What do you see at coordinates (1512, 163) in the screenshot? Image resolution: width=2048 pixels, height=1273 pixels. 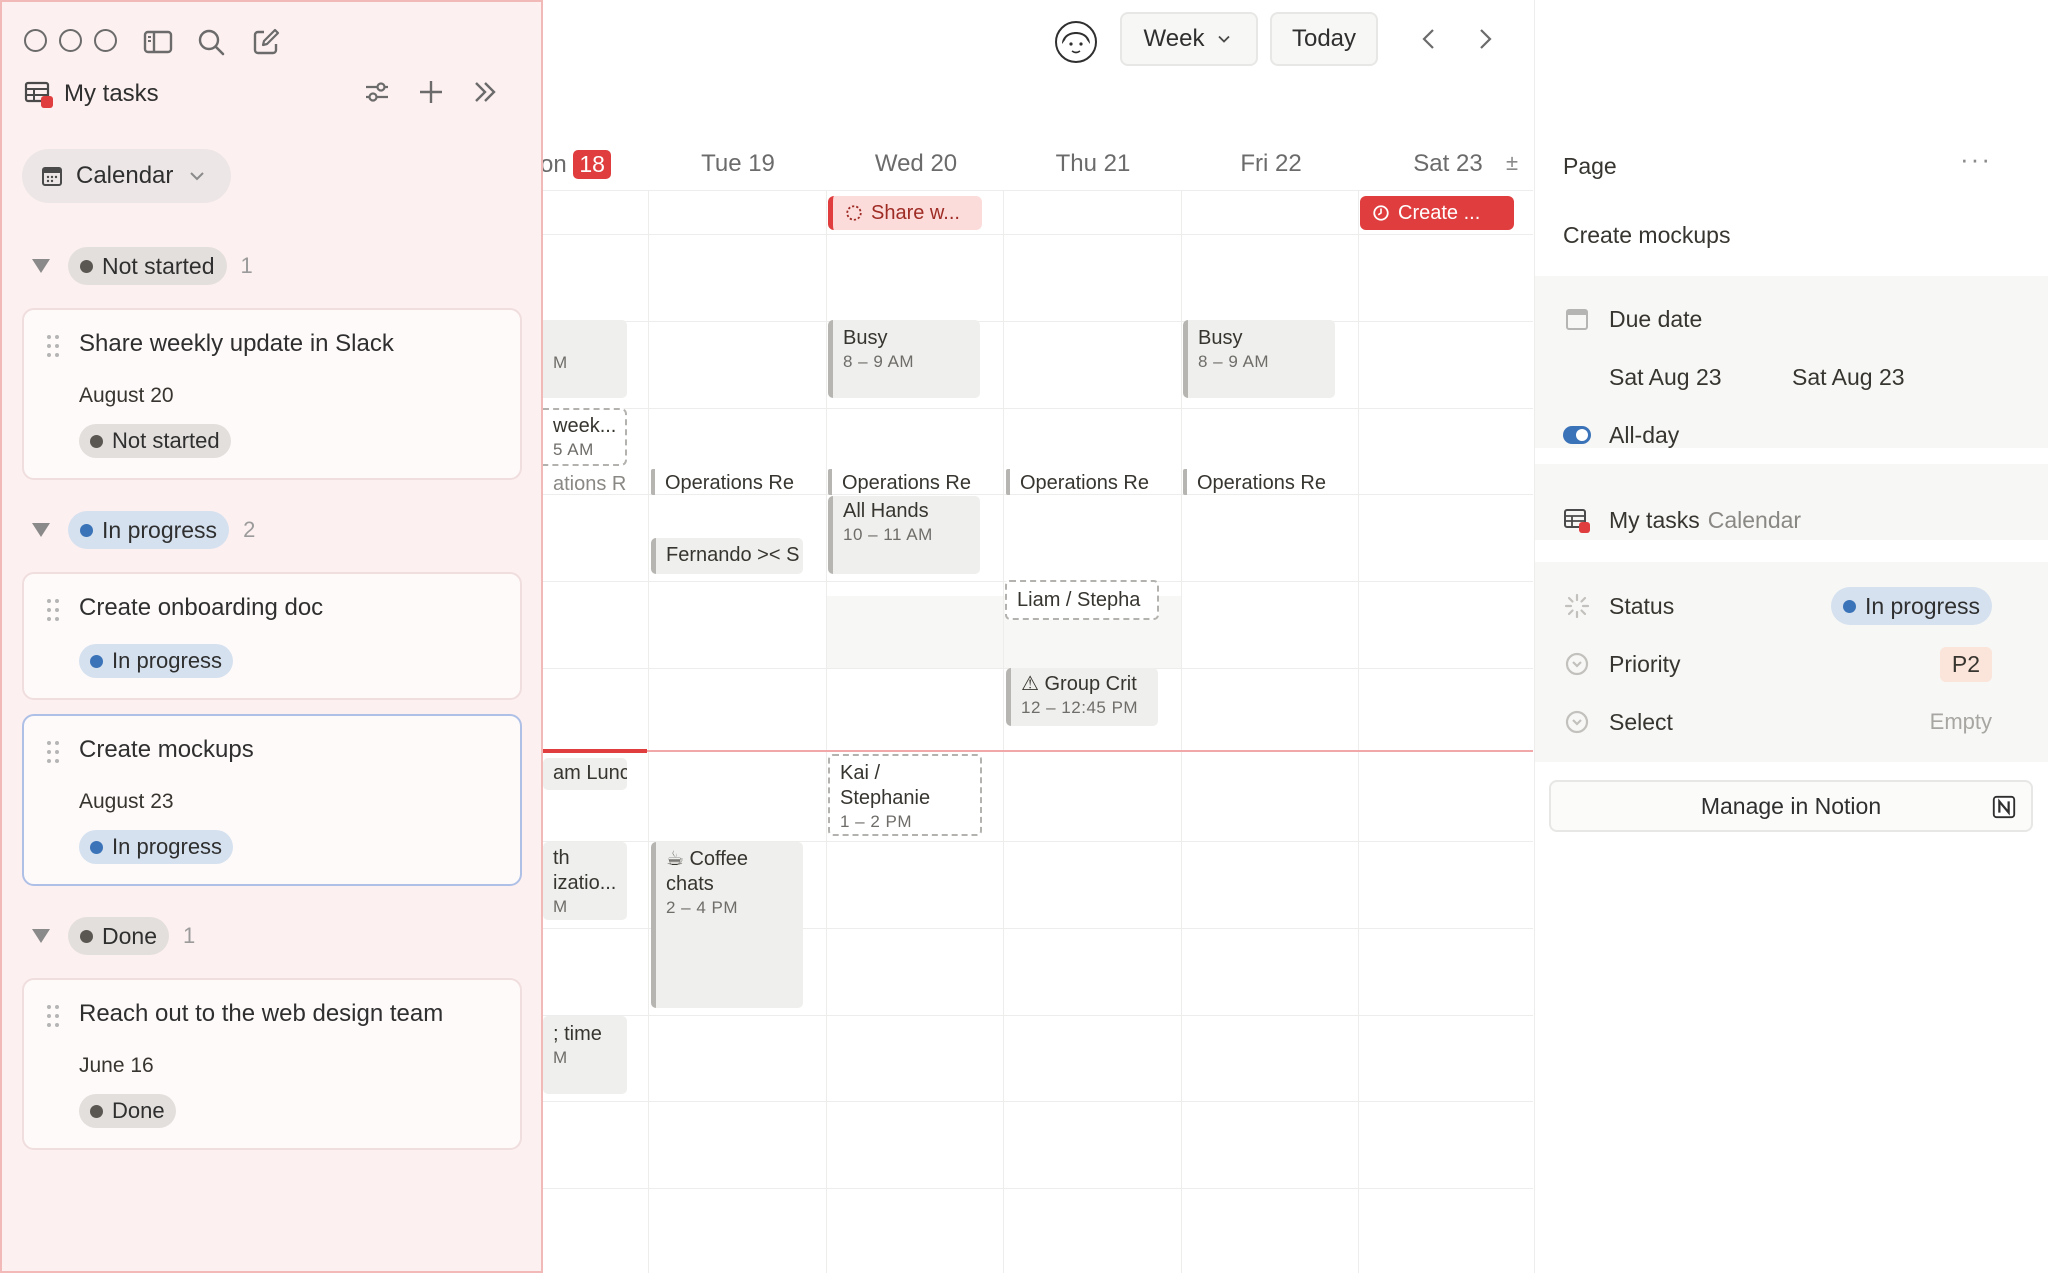 I see `expand-allday-toggle: ±` at bounding box center [1512, 163].